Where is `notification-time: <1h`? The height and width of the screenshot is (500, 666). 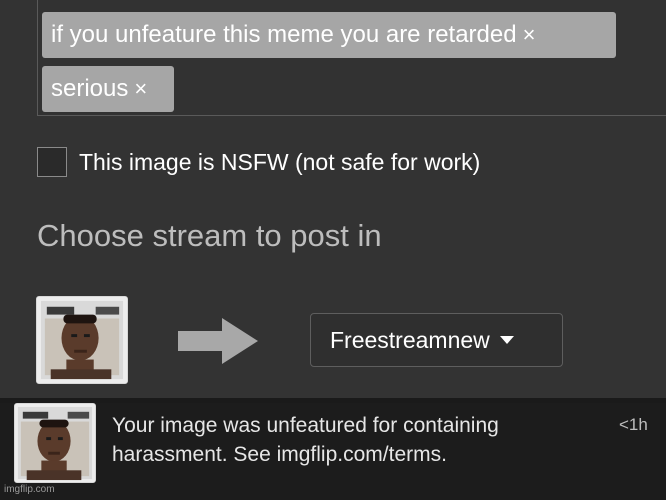
notification-time: <1h is located at coordinates (633, 424).